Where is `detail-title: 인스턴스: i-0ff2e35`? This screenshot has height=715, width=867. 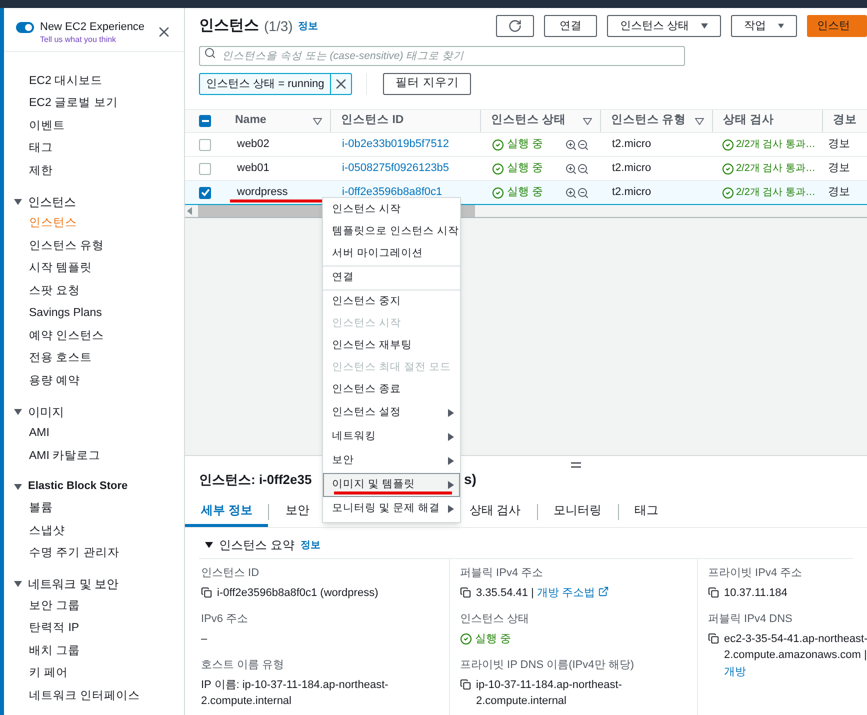
detail-title: 인스턴스: i-0ff2e35 is located at coordinates (255, 479).